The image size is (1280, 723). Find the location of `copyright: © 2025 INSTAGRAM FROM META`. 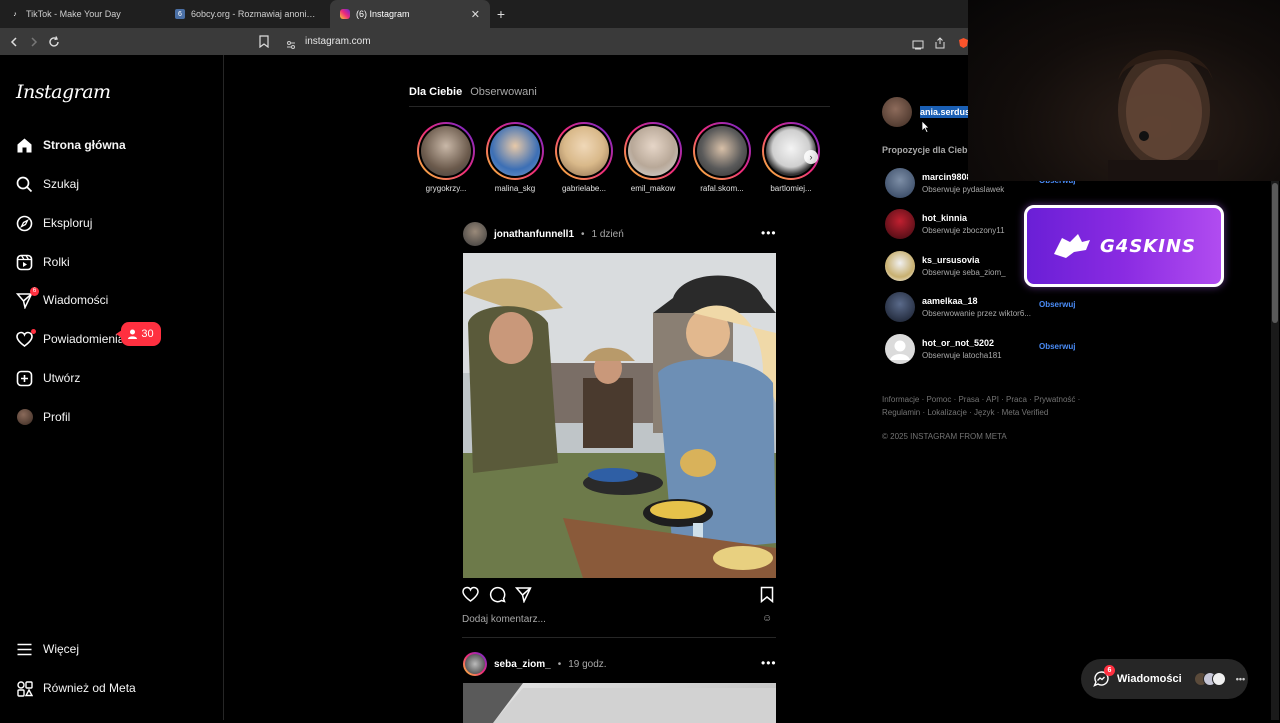

copyright: © 2025 INSTAGRAM FROM META is located at coordinates (944, 436).